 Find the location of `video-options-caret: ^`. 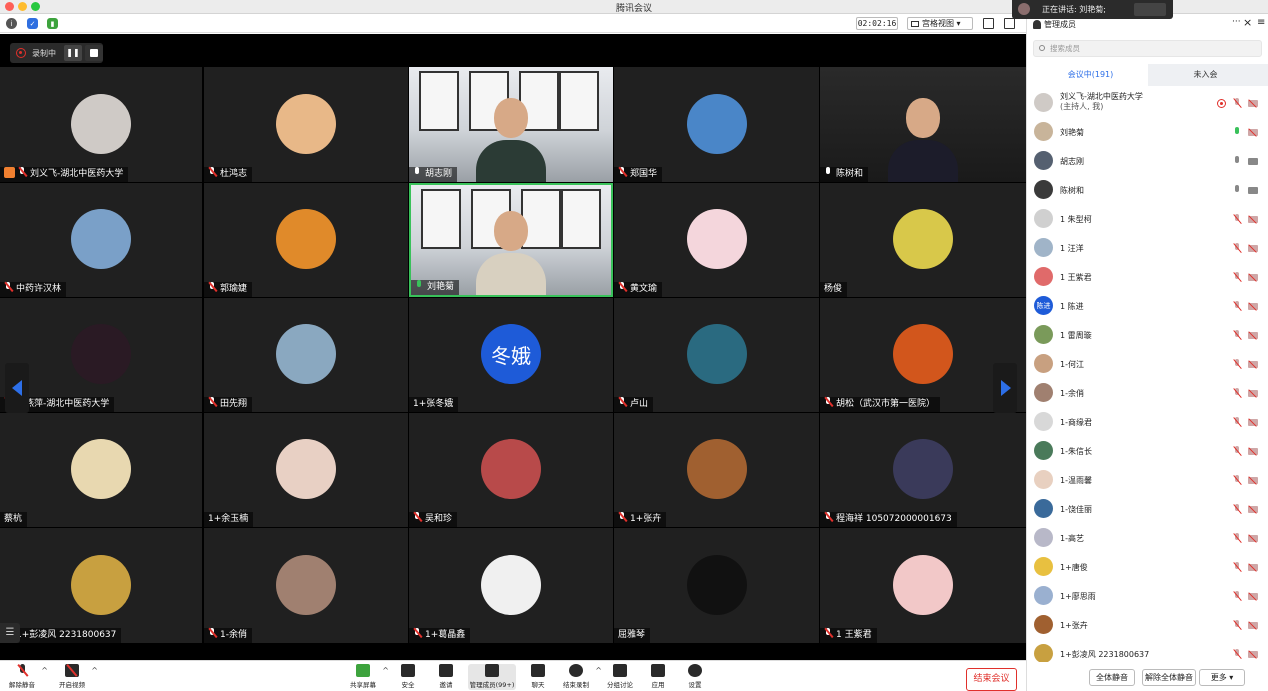

video-options-caret: ^ is located at coordinates (94, 670).